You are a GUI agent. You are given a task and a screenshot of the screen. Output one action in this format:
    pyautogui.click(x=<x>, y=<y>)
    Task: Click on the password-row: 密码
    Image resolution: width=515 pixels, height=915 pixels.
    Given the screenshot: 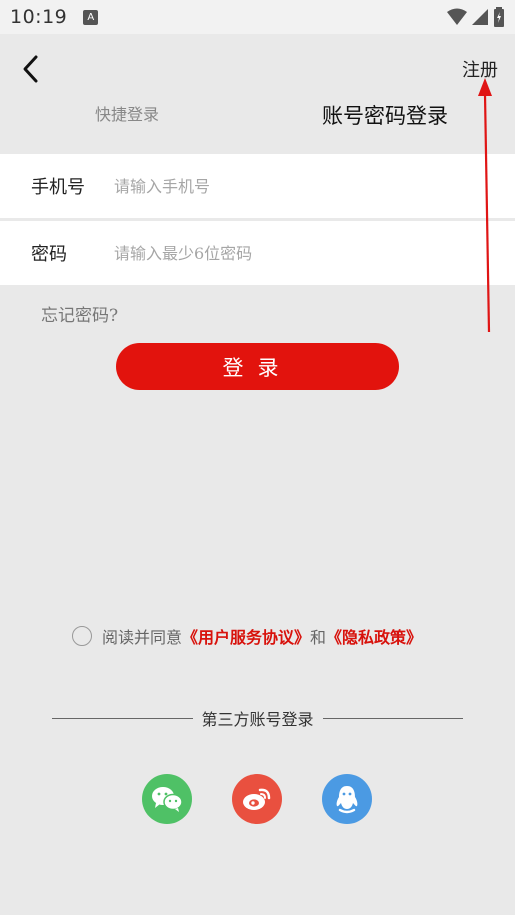 What is the action you would take?
    pyautogui.click(x=257, y=253)
    